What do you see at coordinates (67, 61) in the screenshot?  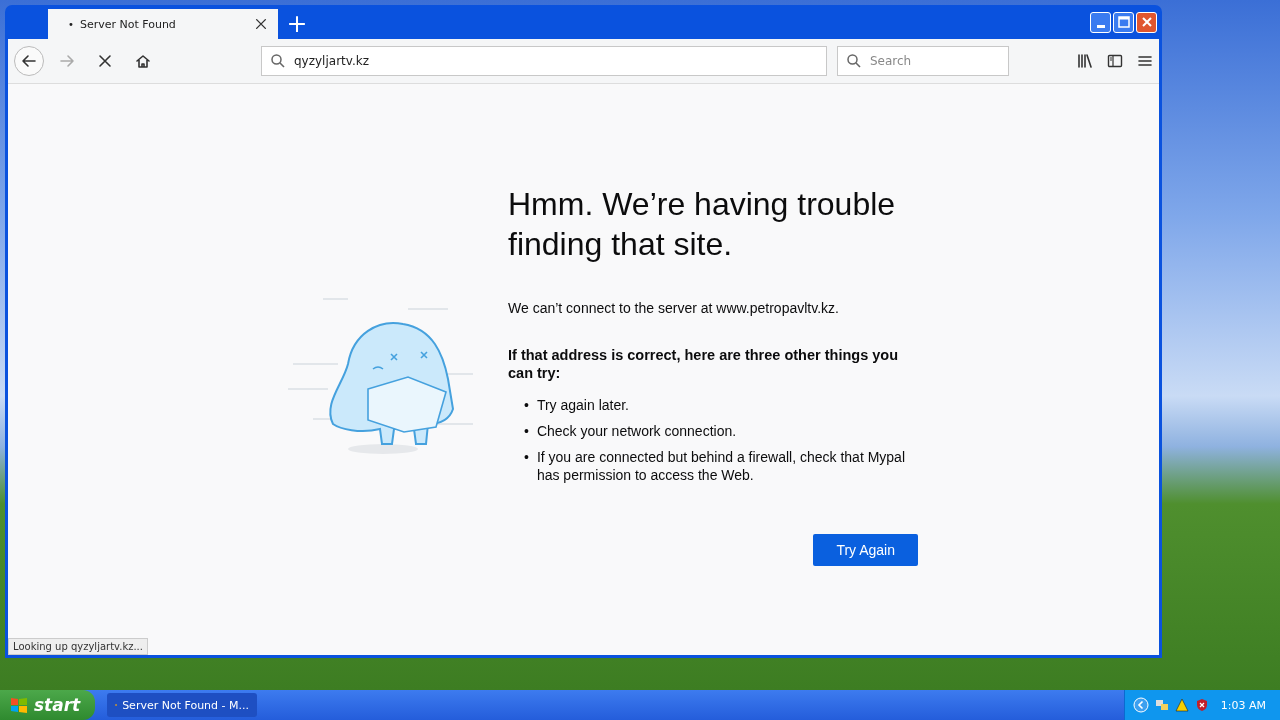 I see `forward-arrow-icon` at bounding box center [67, 61].